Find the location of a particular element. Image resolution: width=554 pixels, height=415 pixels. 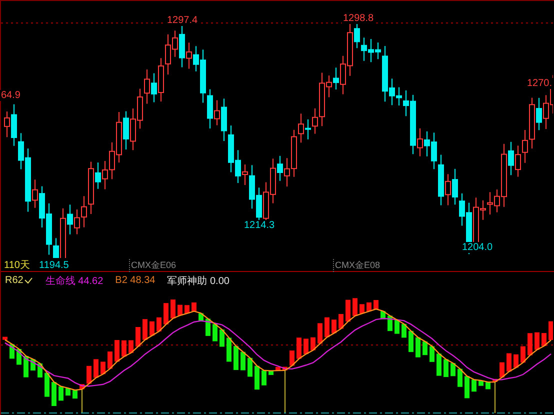

contract-label: CMX金E08 is located at coordinates (435, 265).